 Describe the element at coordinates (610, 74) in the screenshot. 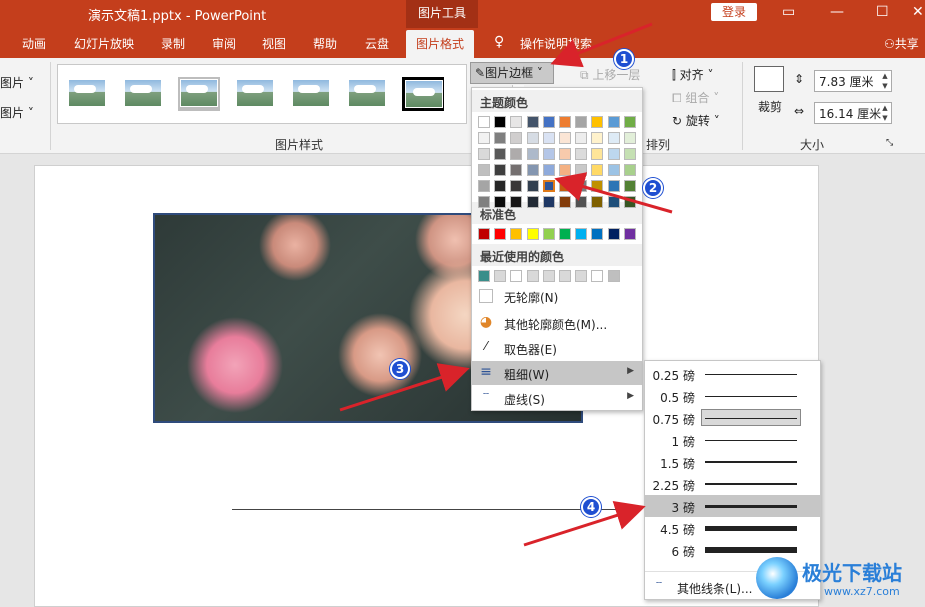

I see `bring-forward-button: ⧉ 上移一层` at that location.